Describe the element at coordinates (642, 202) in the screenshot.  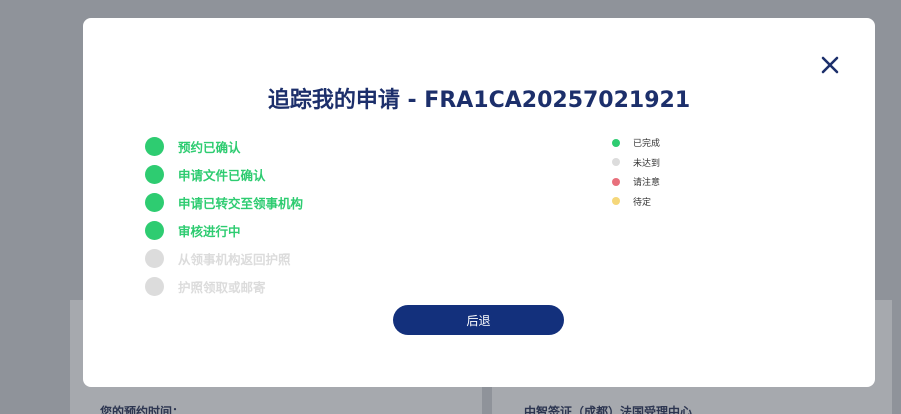
I see `legend-label: 待定` at that location.